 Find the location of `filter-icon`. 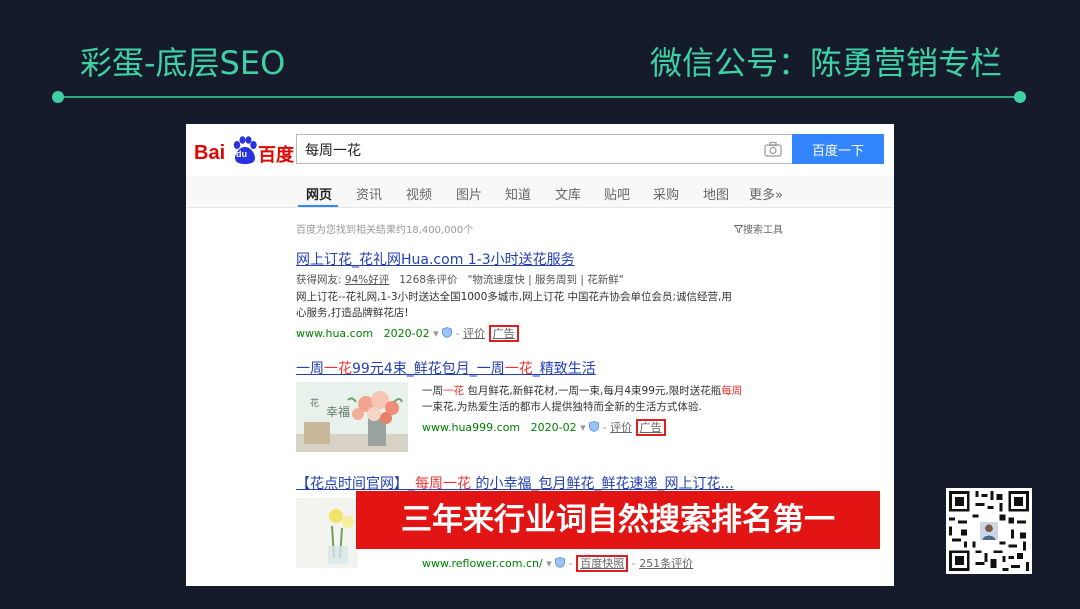

filter-icon is located at coordinates (738, 229).